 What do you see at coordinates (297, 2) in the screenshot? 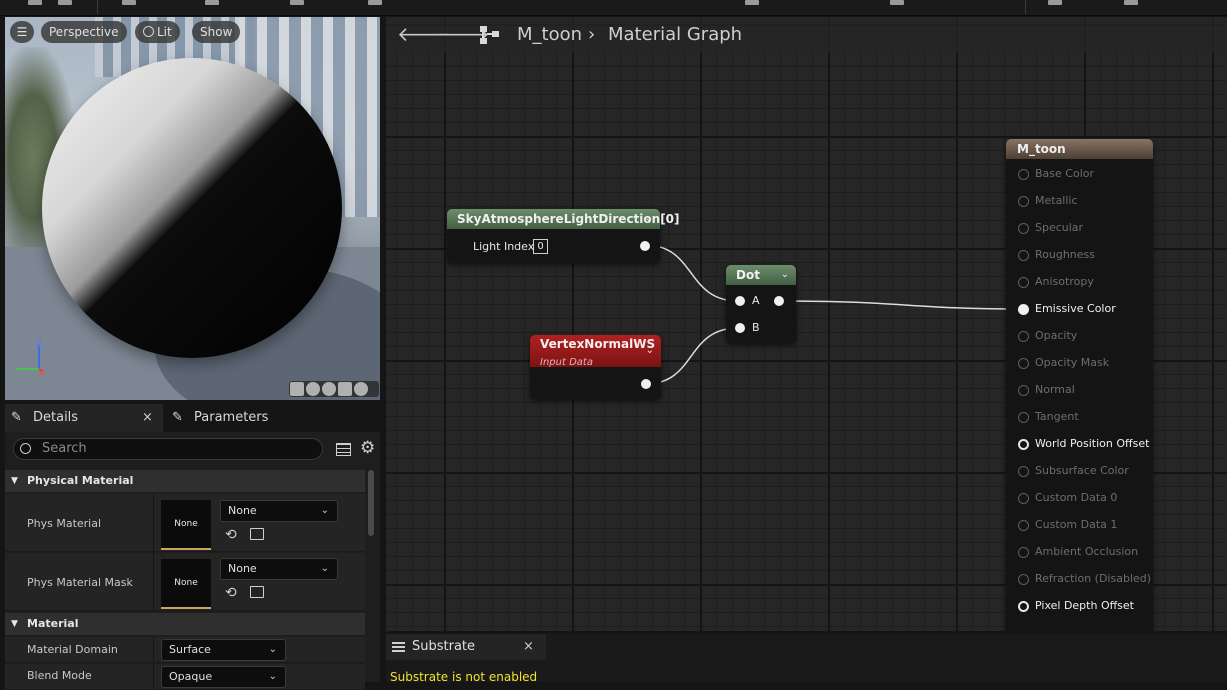
I see `home-icon` at bounding box center [297, 2].